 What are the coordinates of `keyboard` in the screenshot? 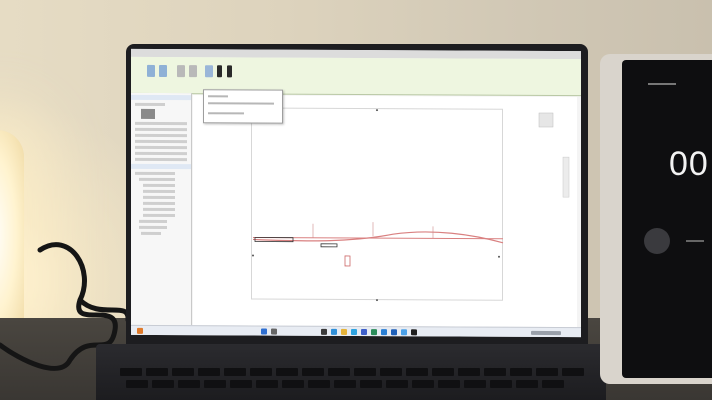 It's located at (355, 382).